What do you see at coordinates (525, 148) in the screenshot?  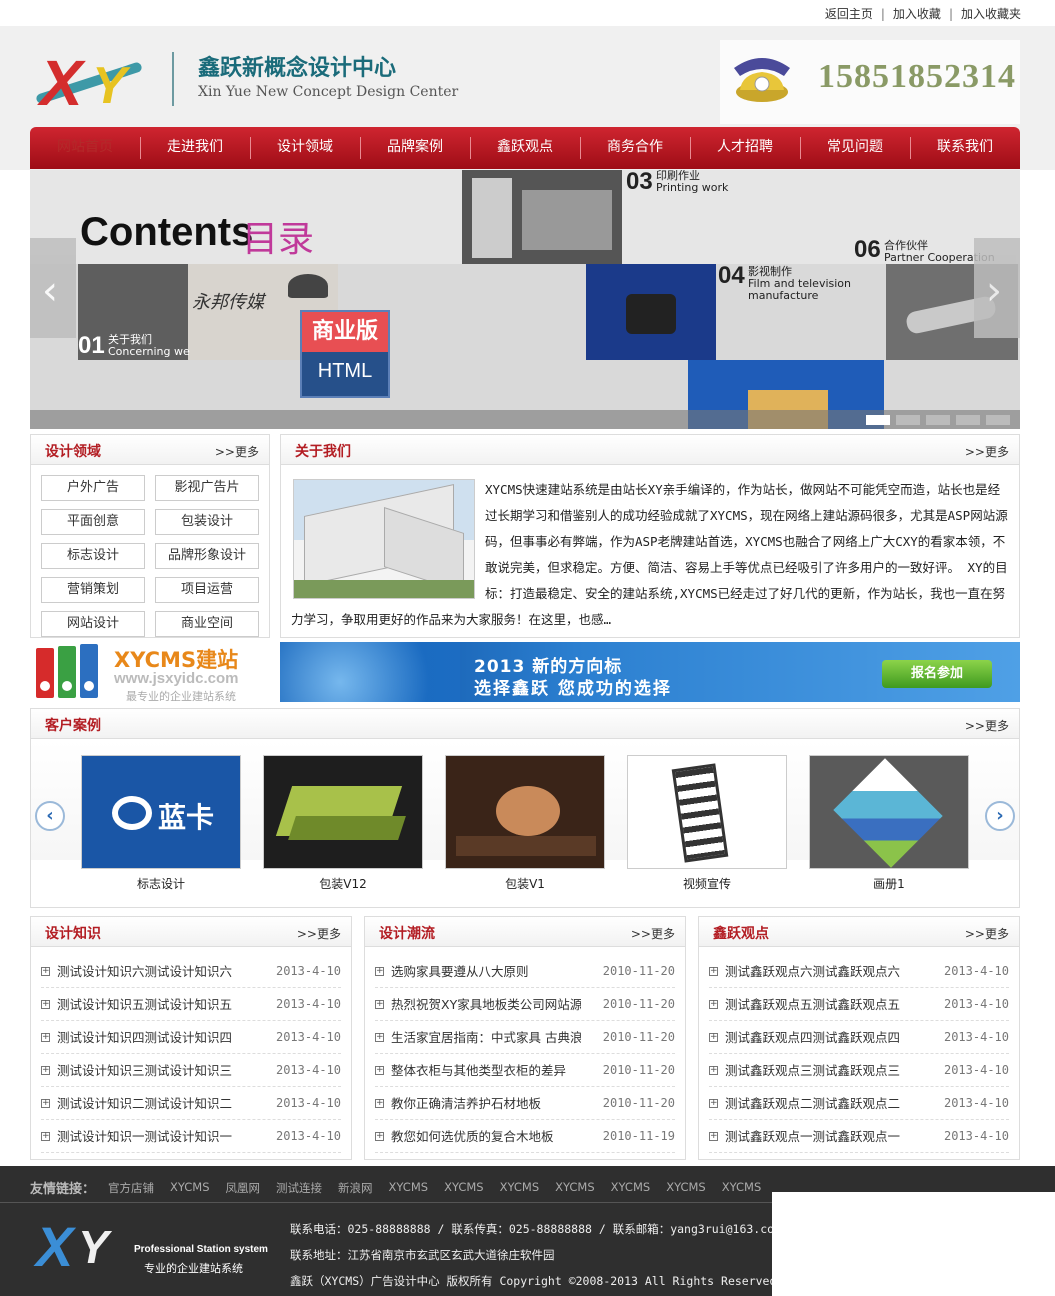 I see `nav-viewpoints: 鑫跃观点` at bounding box center [525, 148].